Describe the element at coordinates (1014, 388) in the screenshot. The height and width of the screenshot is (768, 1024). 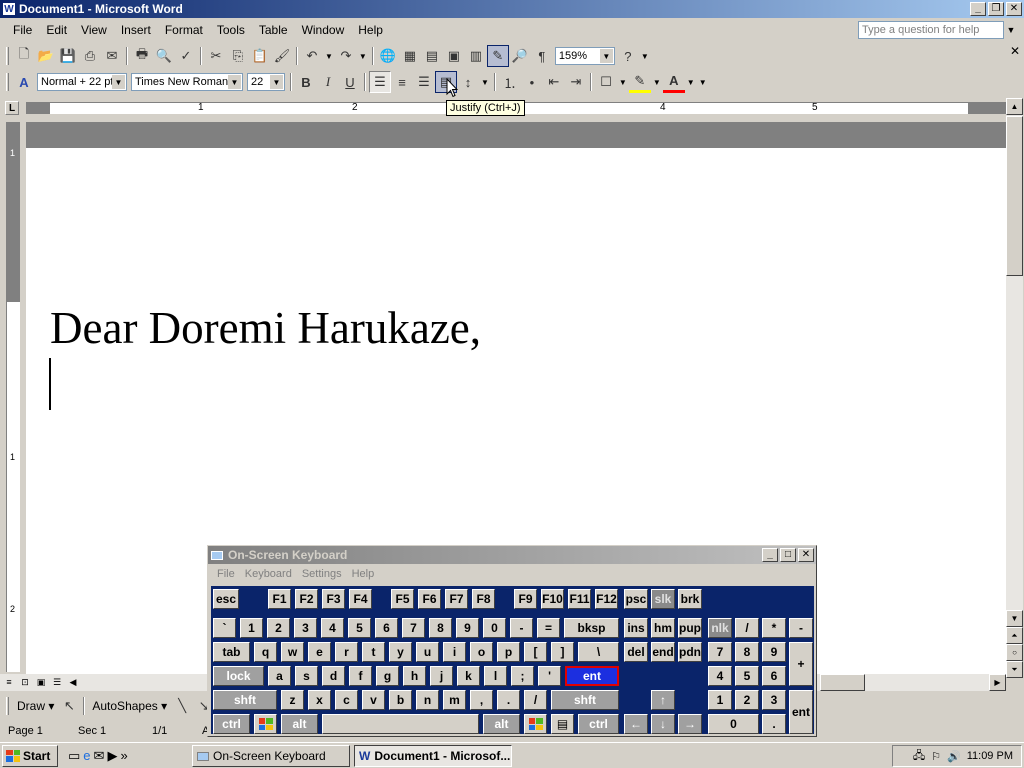
I see `vertical-scrollbar: ▲ ▼ ⏶ ○ ⏷` at that location.